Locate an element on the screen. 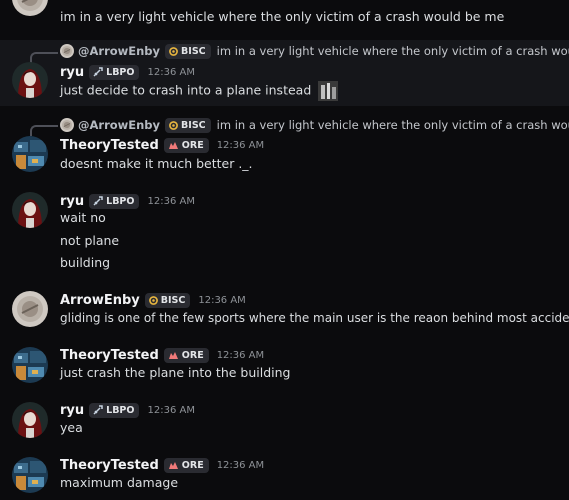 This screenshot has width=569, height=500. message-text: just crash the plane into the building is located at coordinates (175, 372).